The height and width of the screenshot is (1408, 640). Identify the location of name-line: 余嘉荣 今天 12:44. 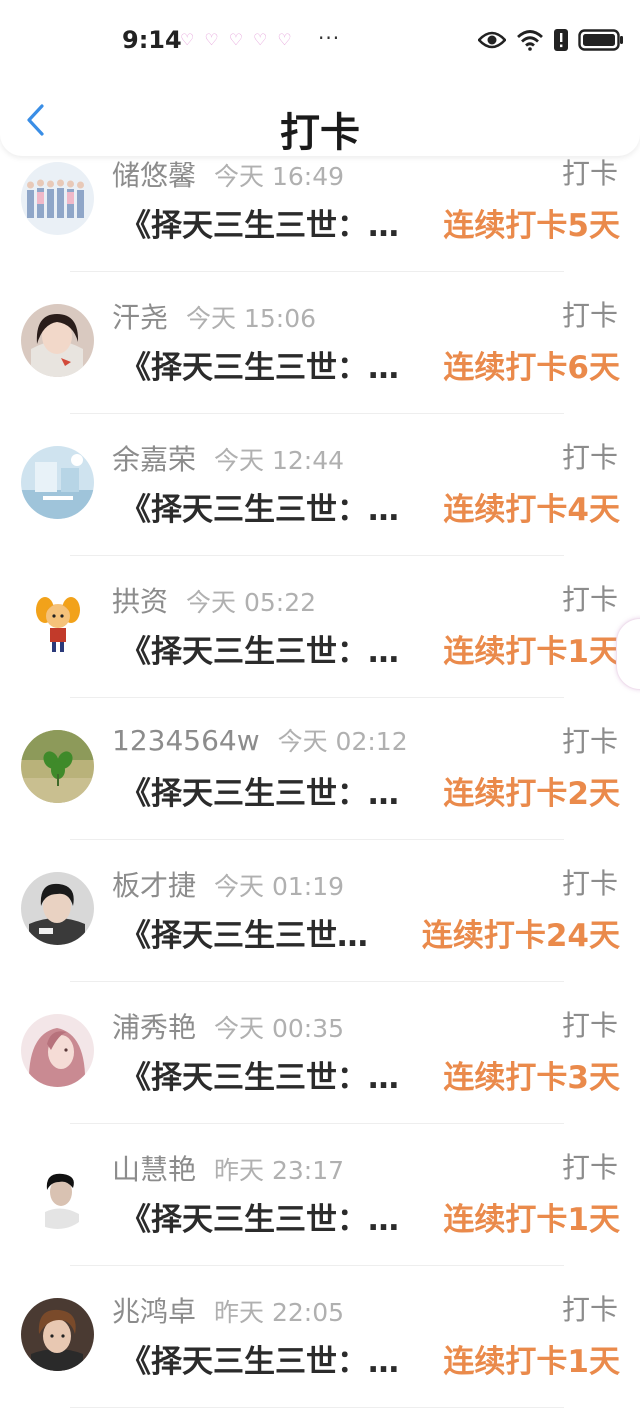
(228, 458).